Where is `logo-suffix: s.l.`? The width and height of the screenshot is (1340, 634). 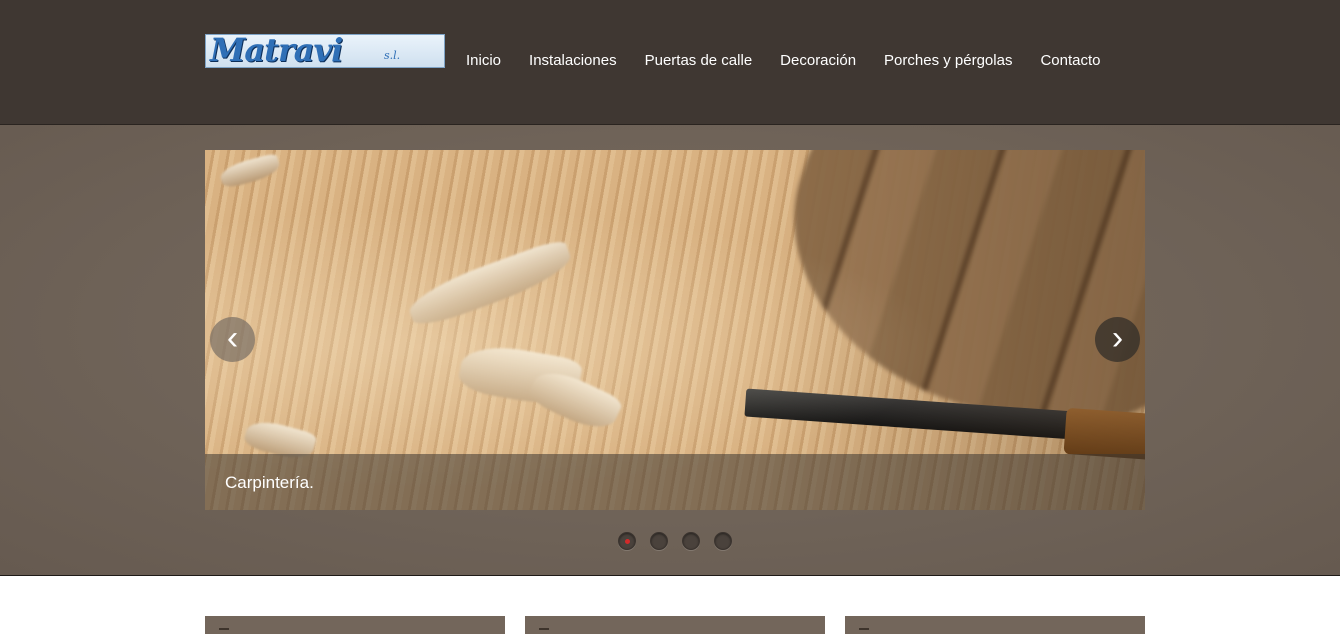 logo-suffix: s.l. is located at coordinates (392, 55).